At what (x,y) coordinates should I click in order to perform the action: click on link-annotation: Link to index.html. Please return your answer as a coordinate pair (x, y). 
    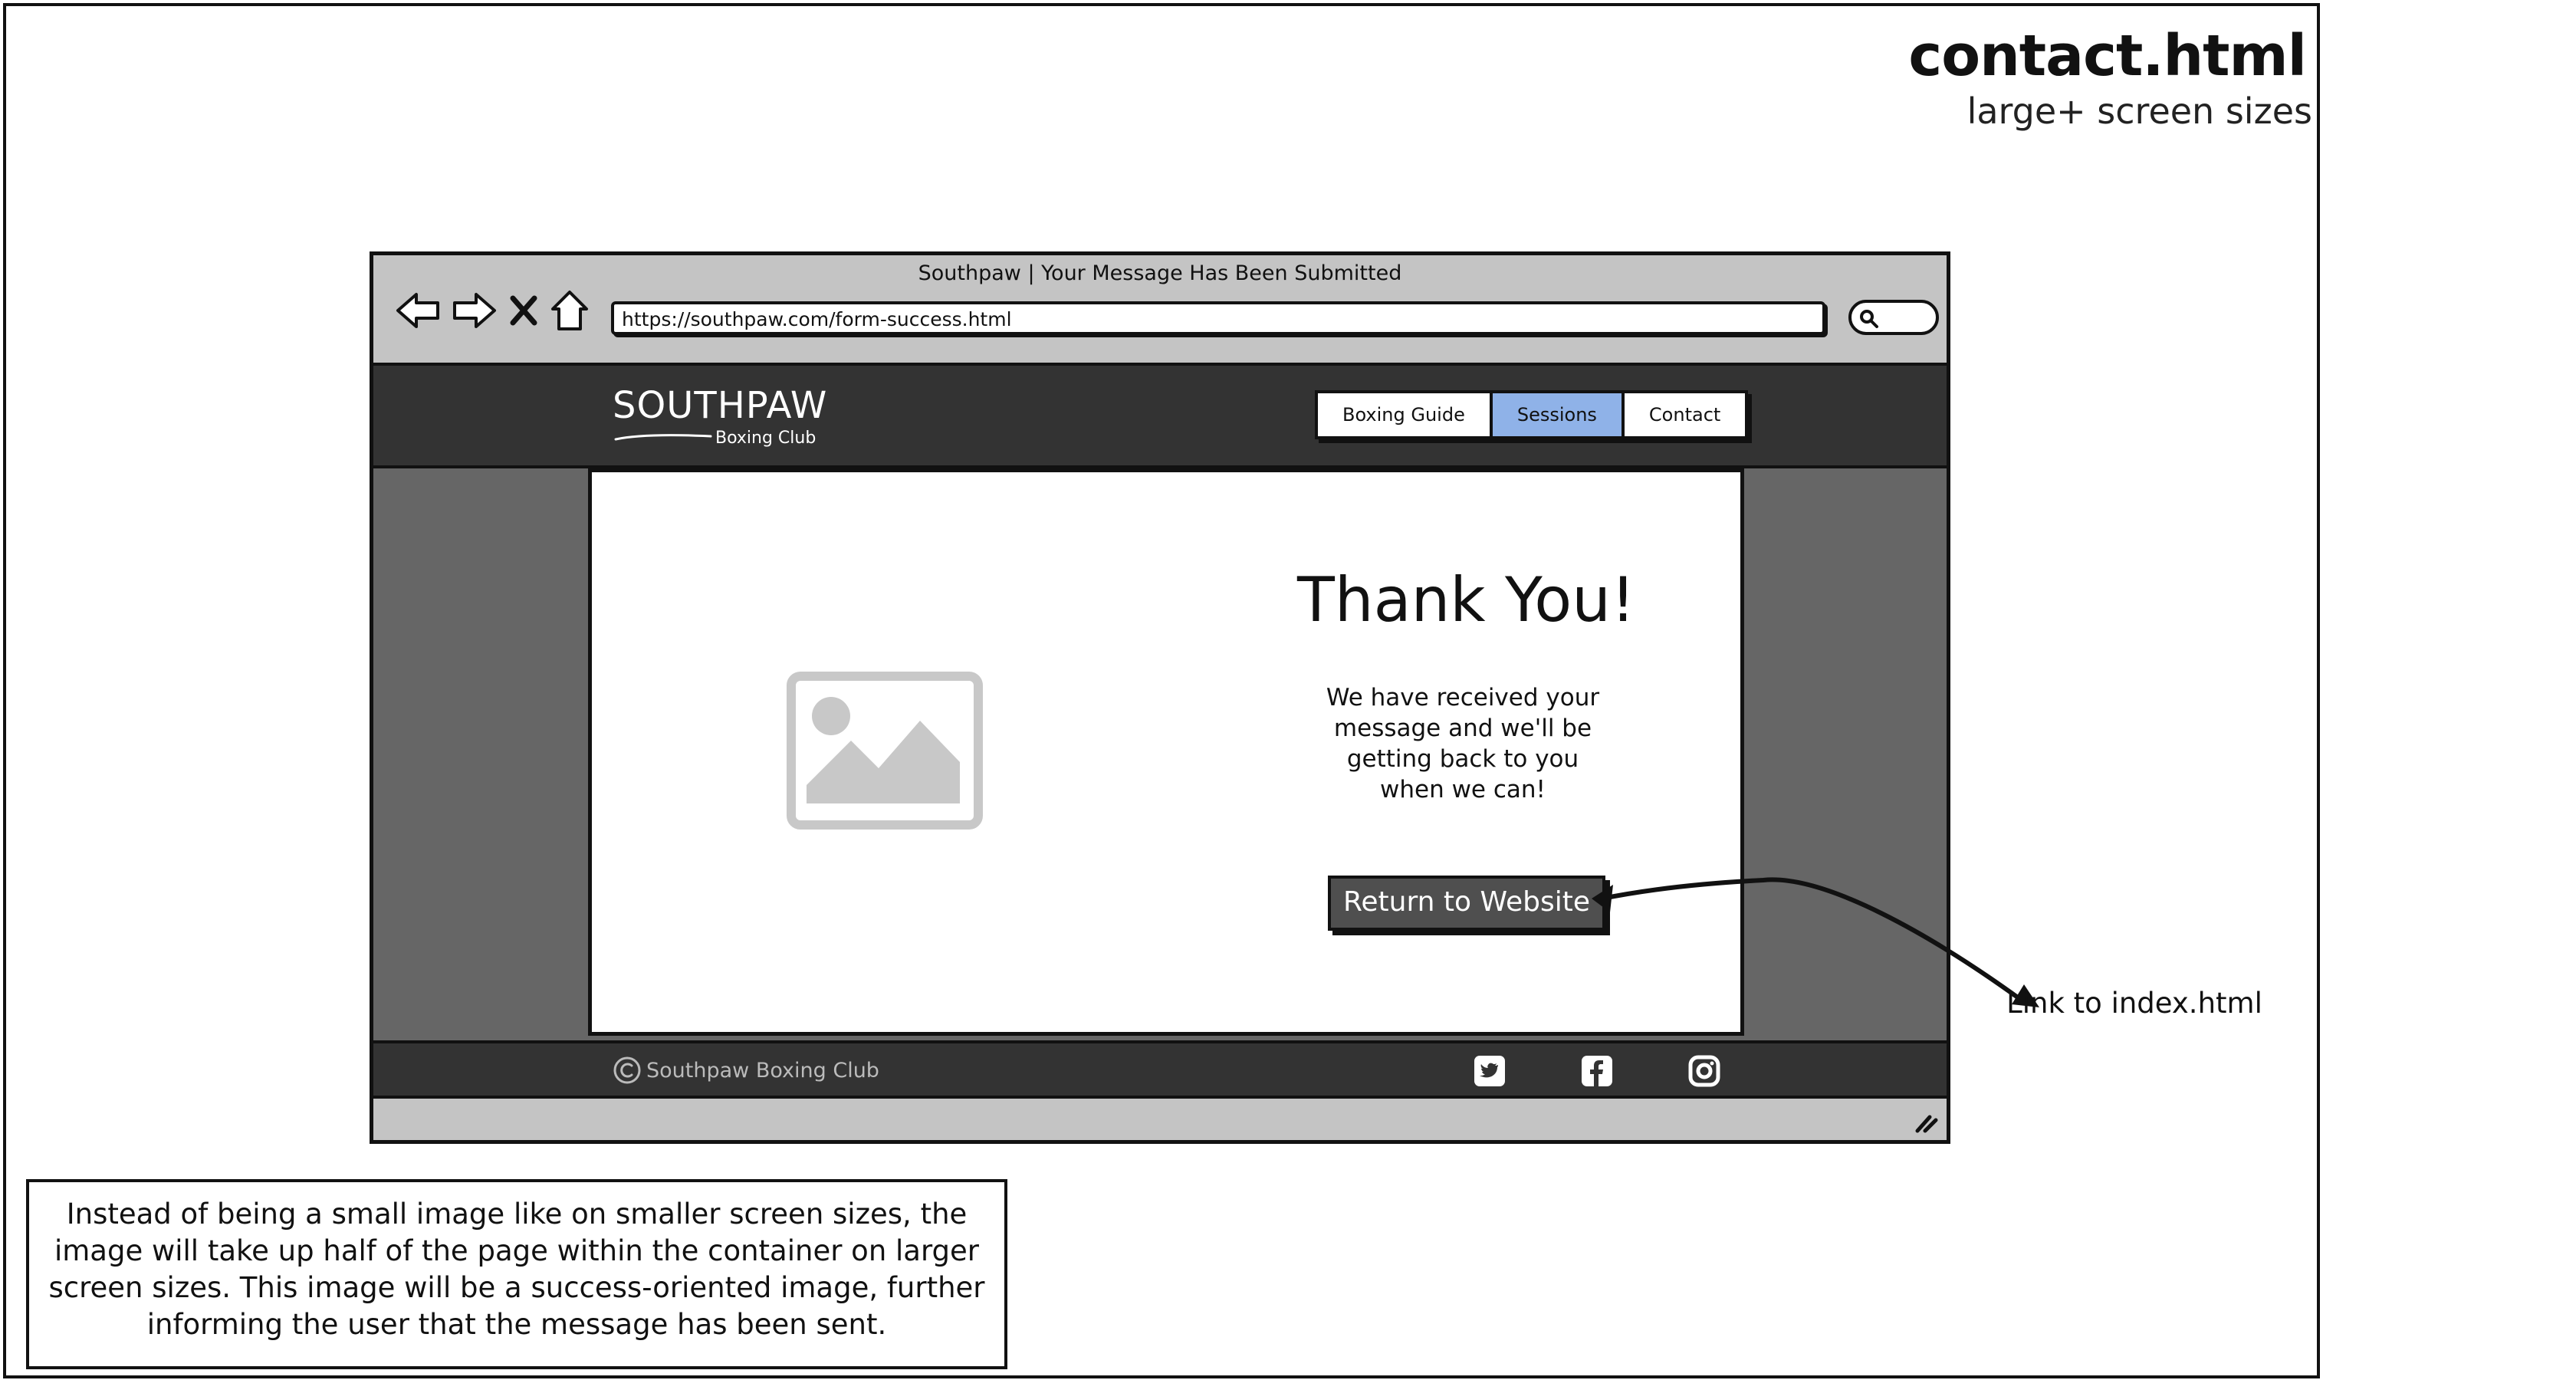
    Looking at the image, I should click on (2134, 1004).